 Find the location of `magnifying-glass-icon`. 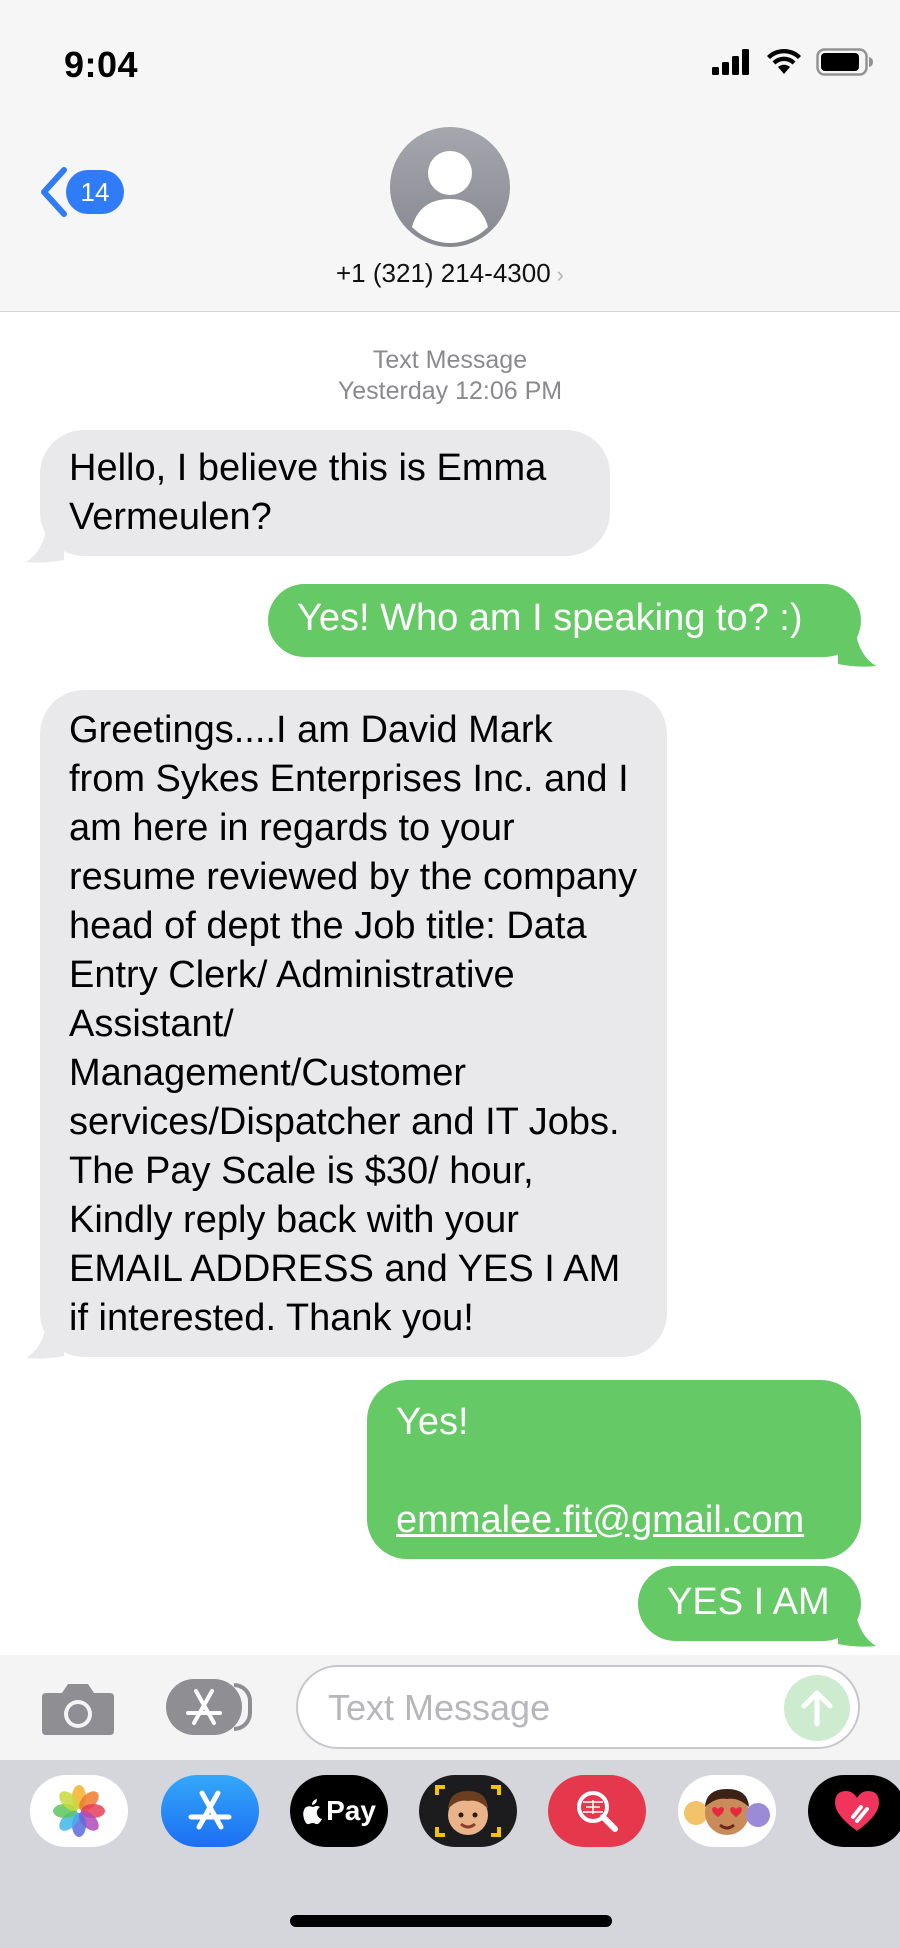

magnifying-glass-icon is located at coordinates (597, 1811).